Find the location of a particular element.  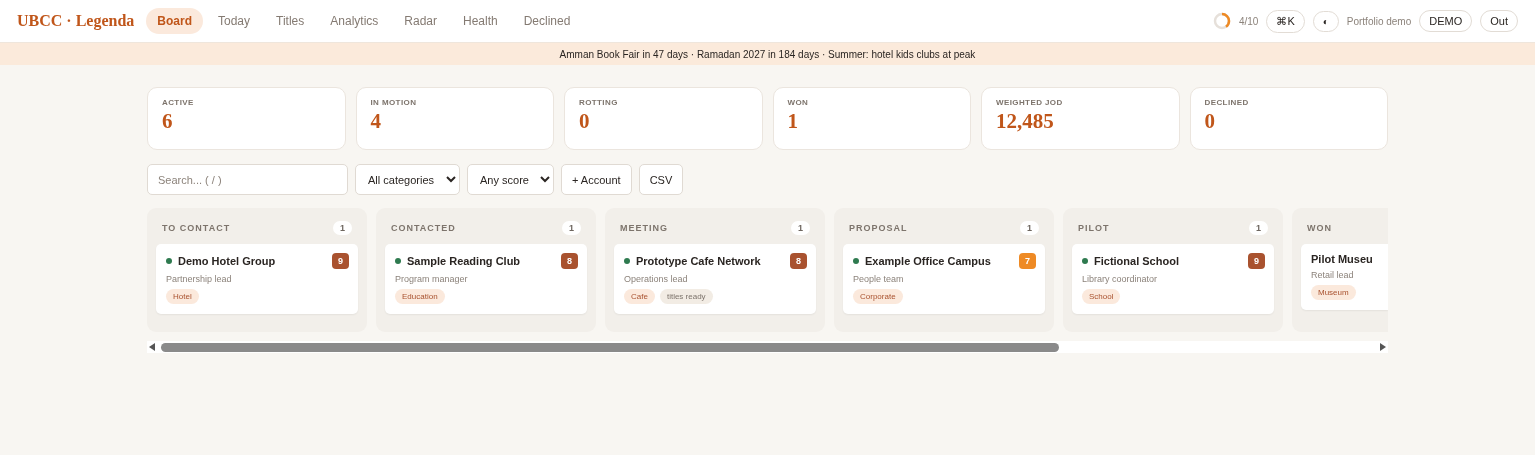

nav-tab: Titles is located at coordinates (290, 21).